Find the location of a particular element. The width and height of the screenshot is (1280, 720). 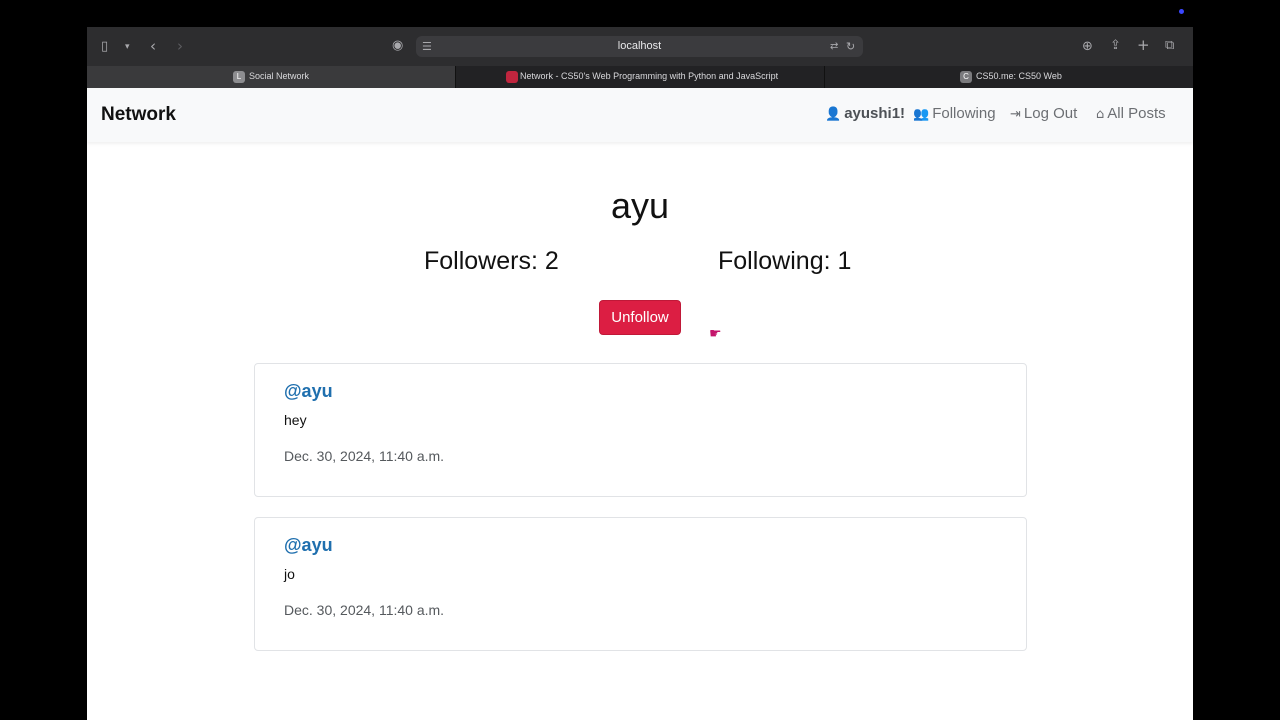

followers-count: Followers: 2 is located at coordinates (491, 261).